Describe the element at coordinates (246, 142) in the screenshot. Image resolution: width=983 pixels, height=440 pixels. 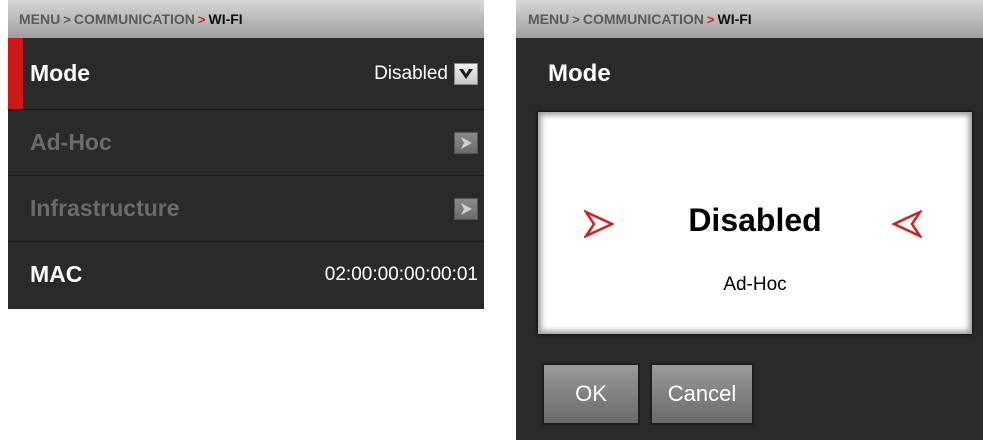
I see `menu-row-ad-hoc: Ad-Hoc` at that location.